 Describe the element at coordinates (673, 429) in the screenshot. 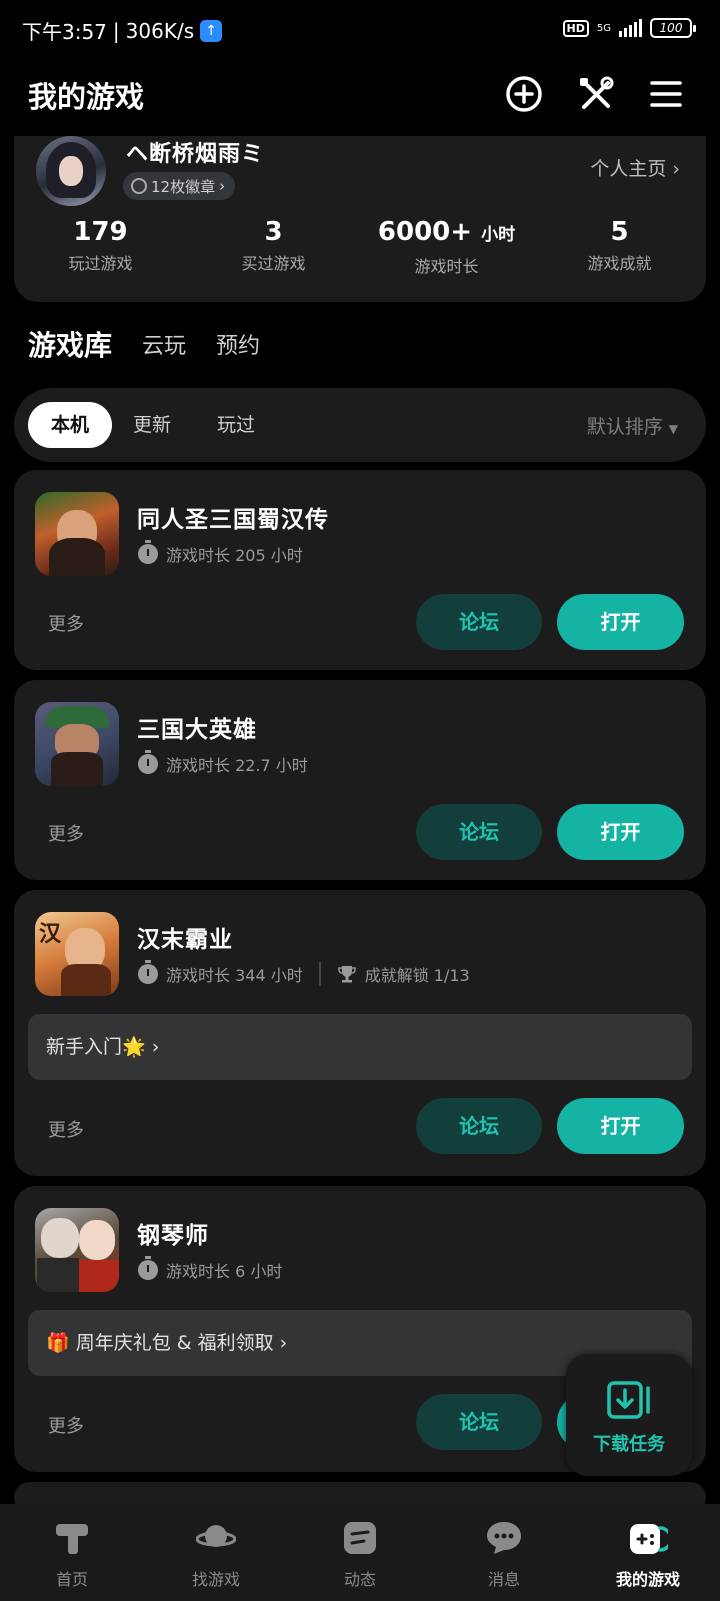

I see `caret-down-icon: ▼` at that location.